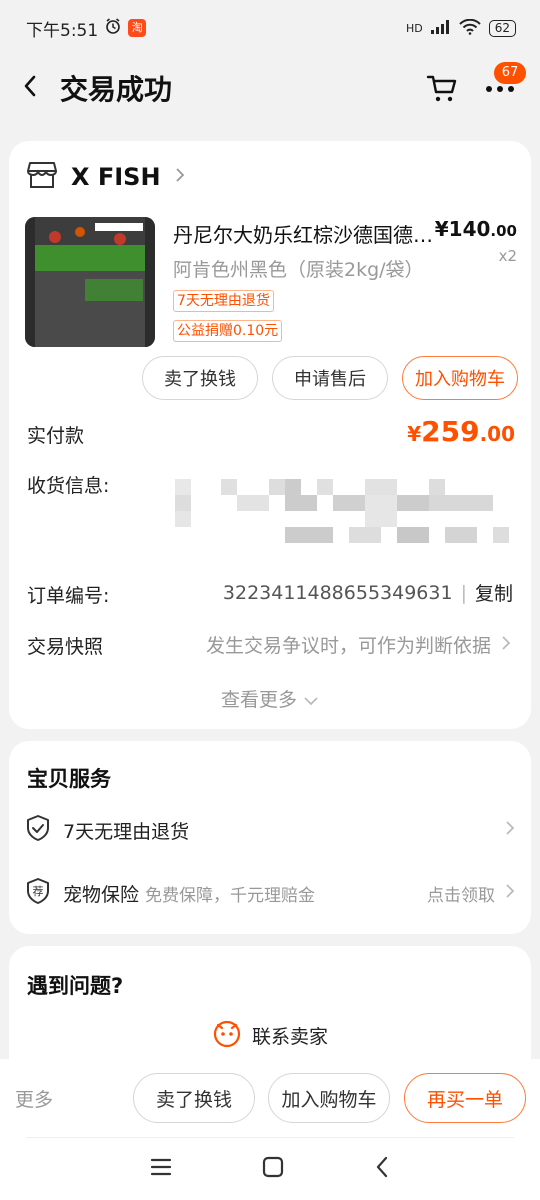  I want to click on page-title: 交易成功, so click(116, 89).